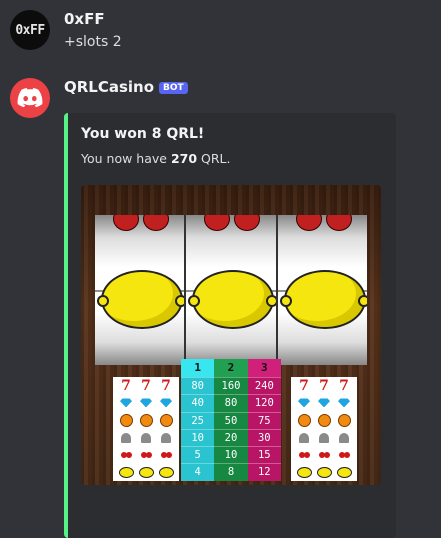  I want to click on payout-cell: 40, so click(198, 403).